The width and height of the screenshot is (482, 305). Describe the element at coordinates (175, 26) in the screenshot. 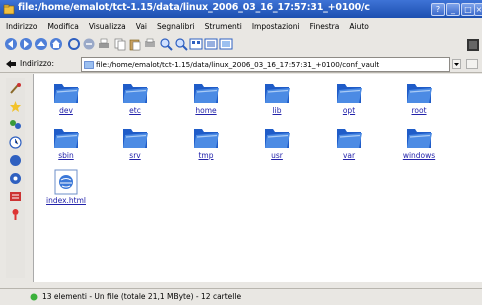

I see `menu-segnalibri: Segnalibri` at that location.